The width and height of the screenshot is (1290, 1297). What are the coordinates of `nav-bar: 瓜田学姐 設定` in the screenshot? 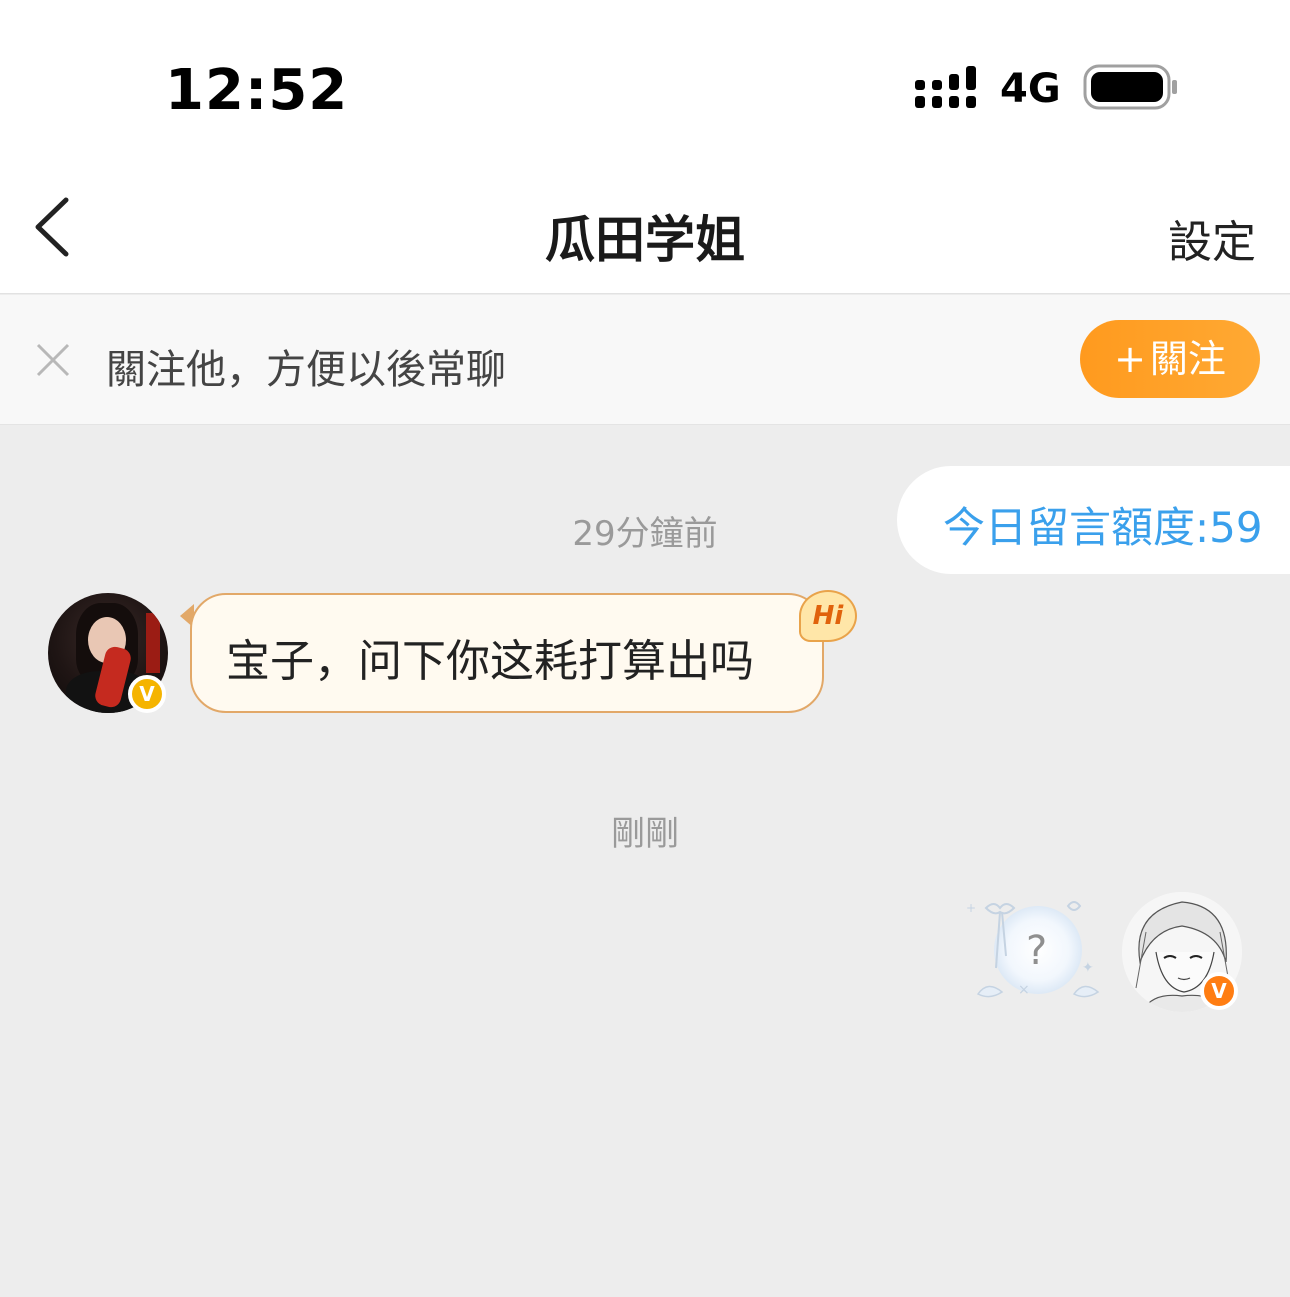 It's located at (645, 232).